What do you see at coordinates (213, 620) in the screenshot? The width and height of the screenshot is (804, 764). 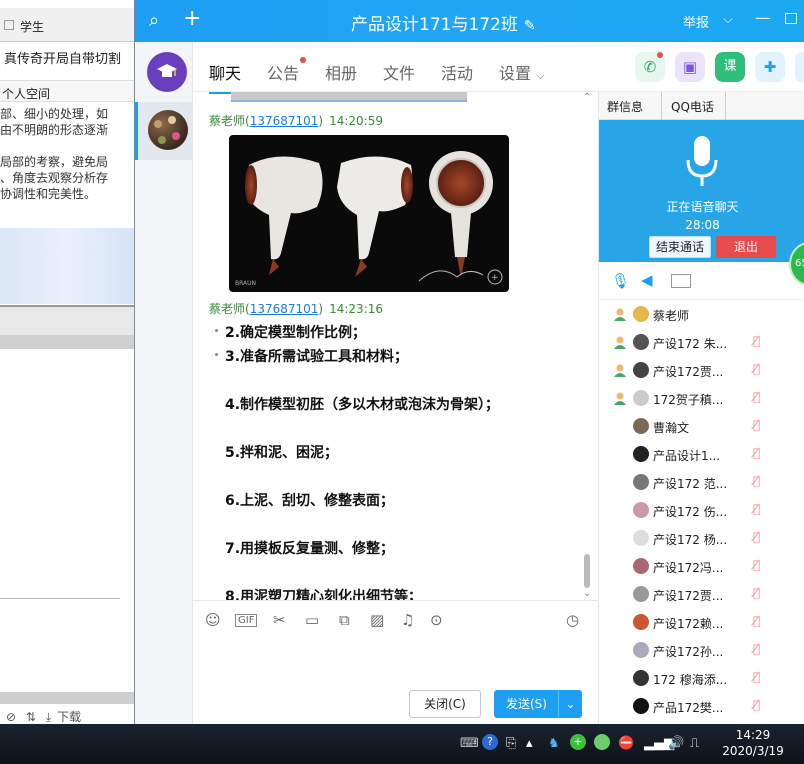 I see `emoji-icon: ☺` at bounding box center [213, 620].